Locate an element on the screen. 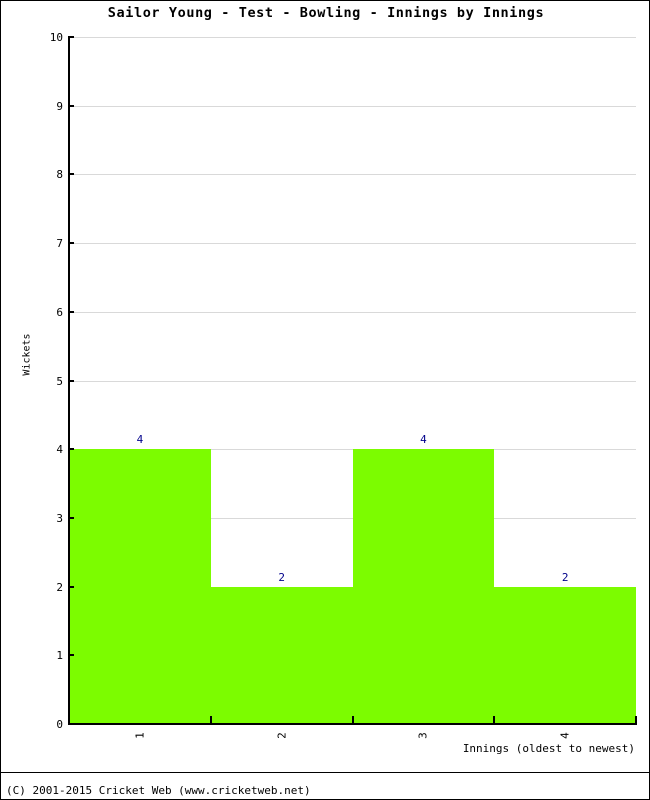 Image resolution: width=650 pixels, height=800 pixels. y-axis-title: Wickets is located at coordinates (27, 354).